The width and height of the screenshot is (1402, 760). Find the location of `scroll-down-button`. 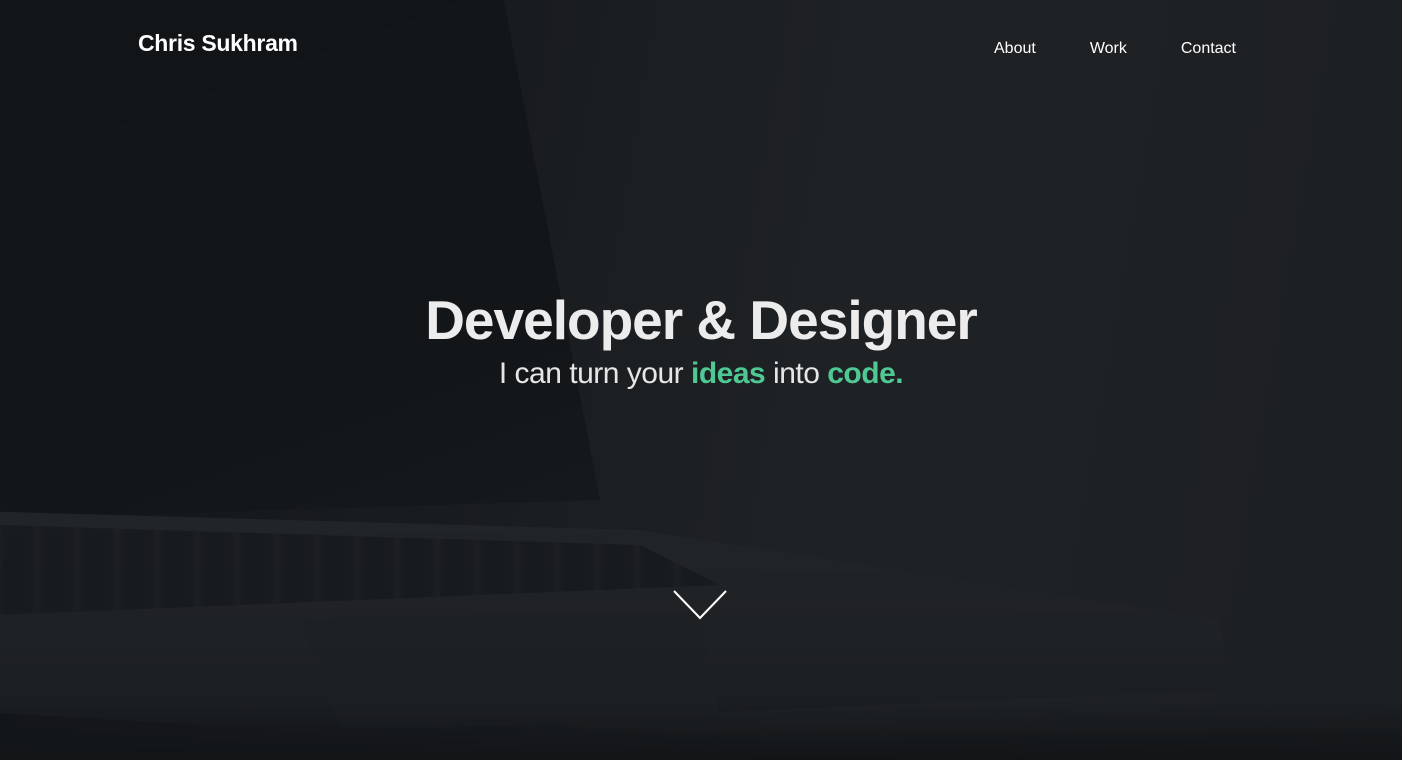

scroll-down-button is located at coordinates (700, 605).